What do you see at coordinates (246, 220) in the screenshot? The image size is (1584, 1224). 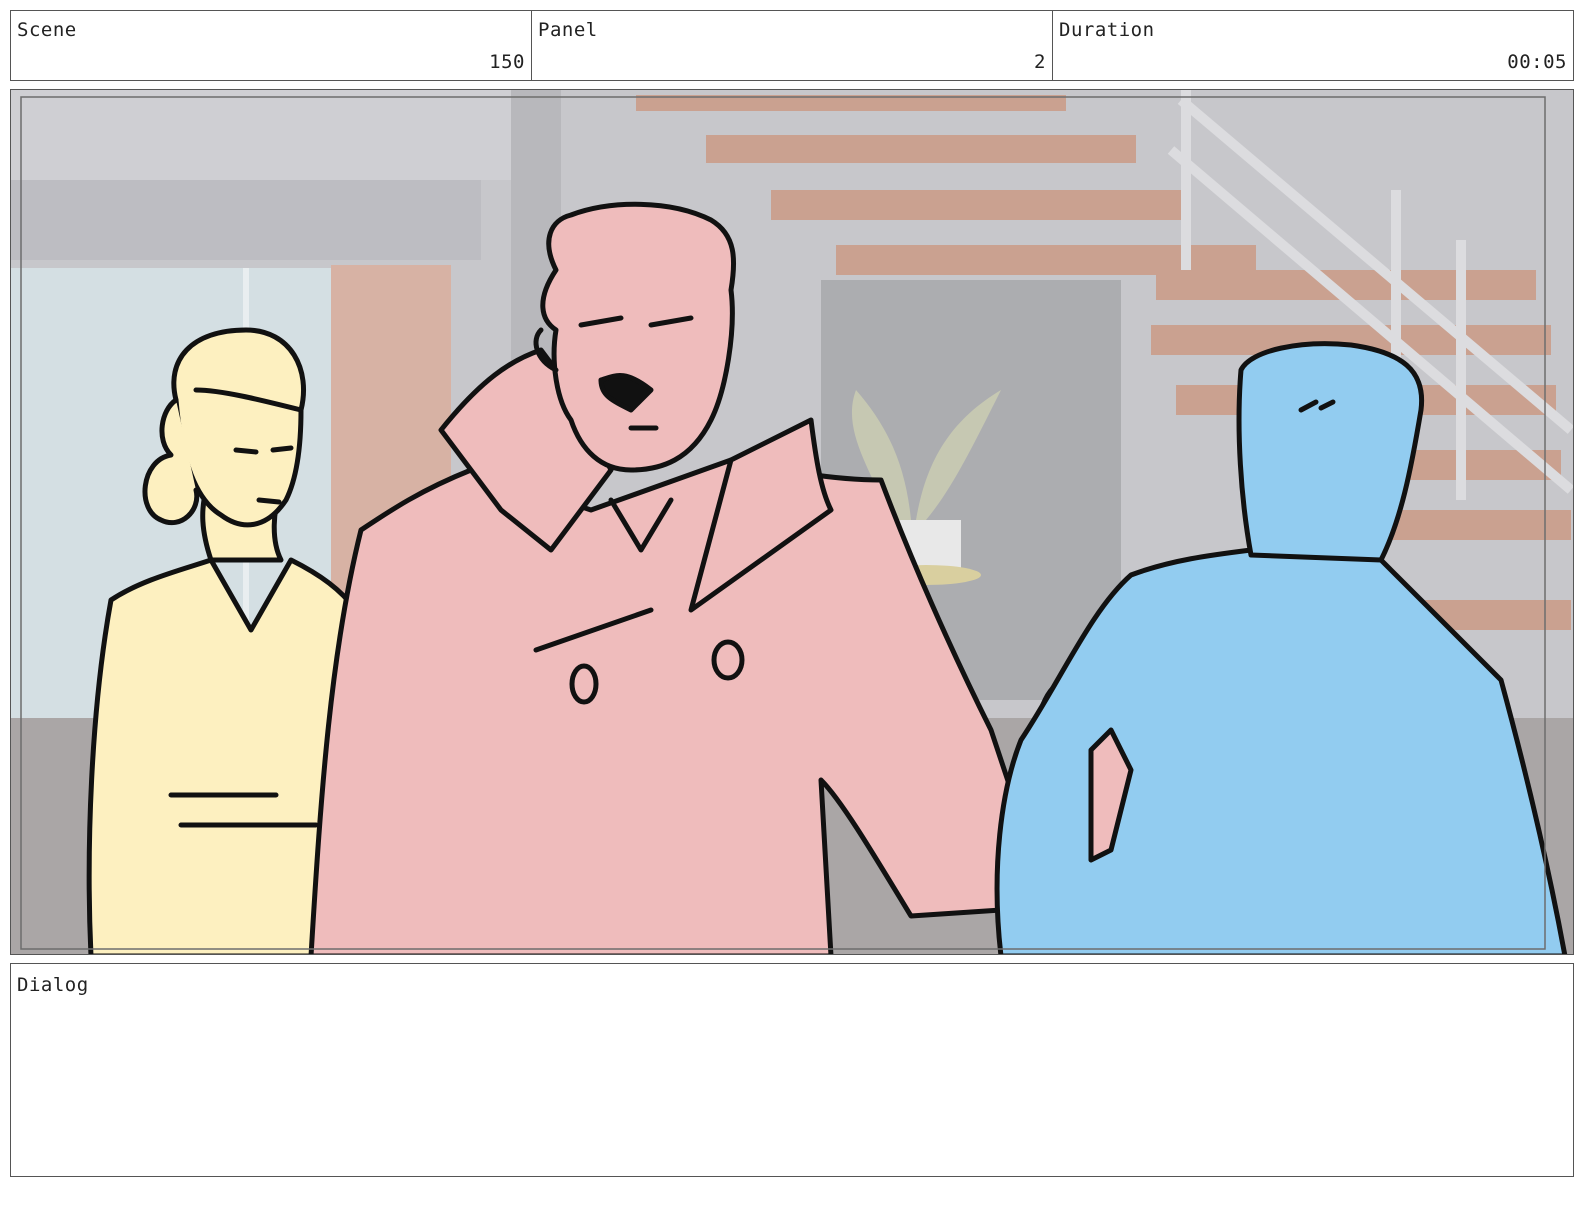 I see `soffit` at bounding box center [246, 220].